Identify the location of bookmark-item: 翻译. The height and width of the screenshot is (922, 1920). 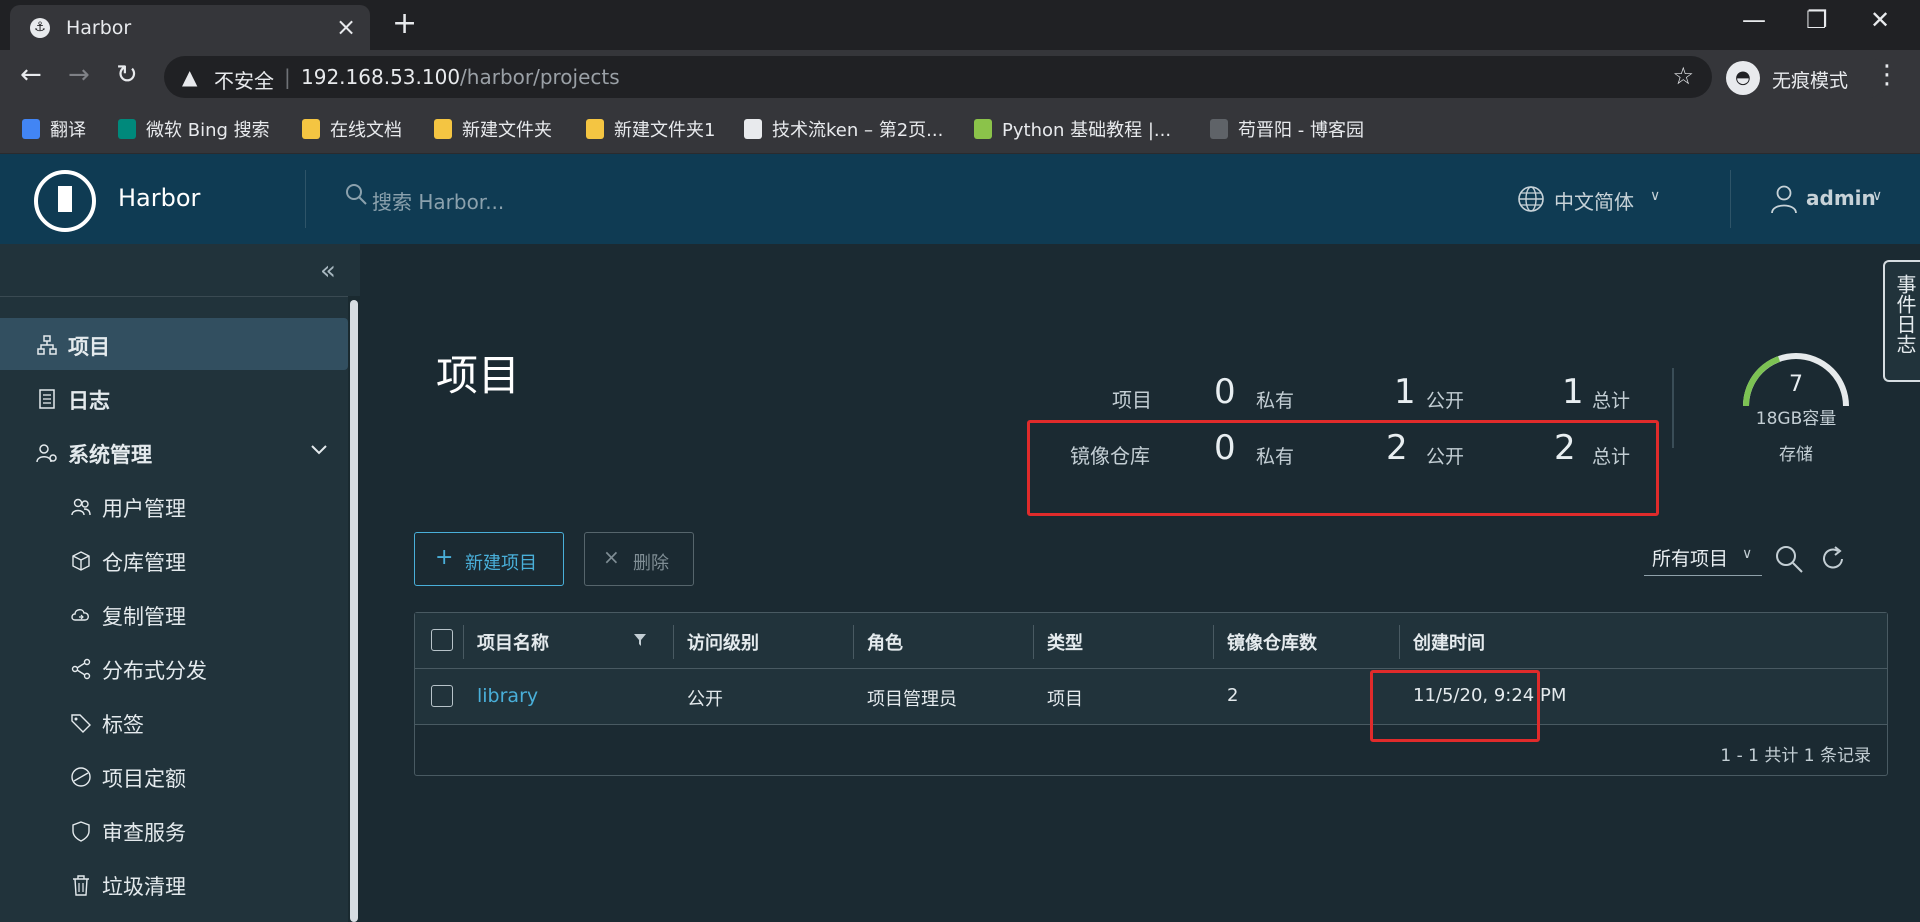
(54, 129).